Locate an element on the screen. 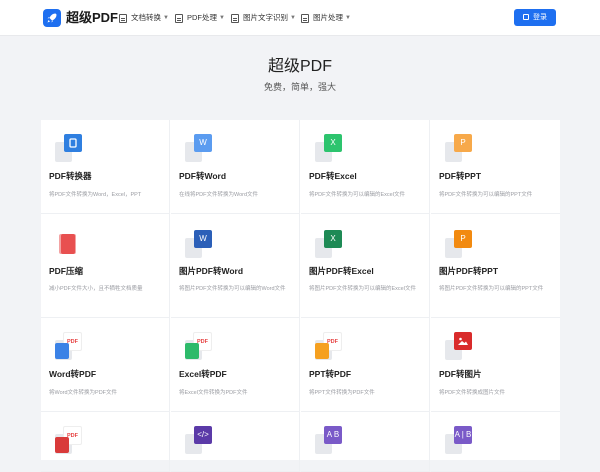  tool-card: PDF Excel转PDF 将Excel文件转换为PDF文件 is located at coordinates (235, 365).